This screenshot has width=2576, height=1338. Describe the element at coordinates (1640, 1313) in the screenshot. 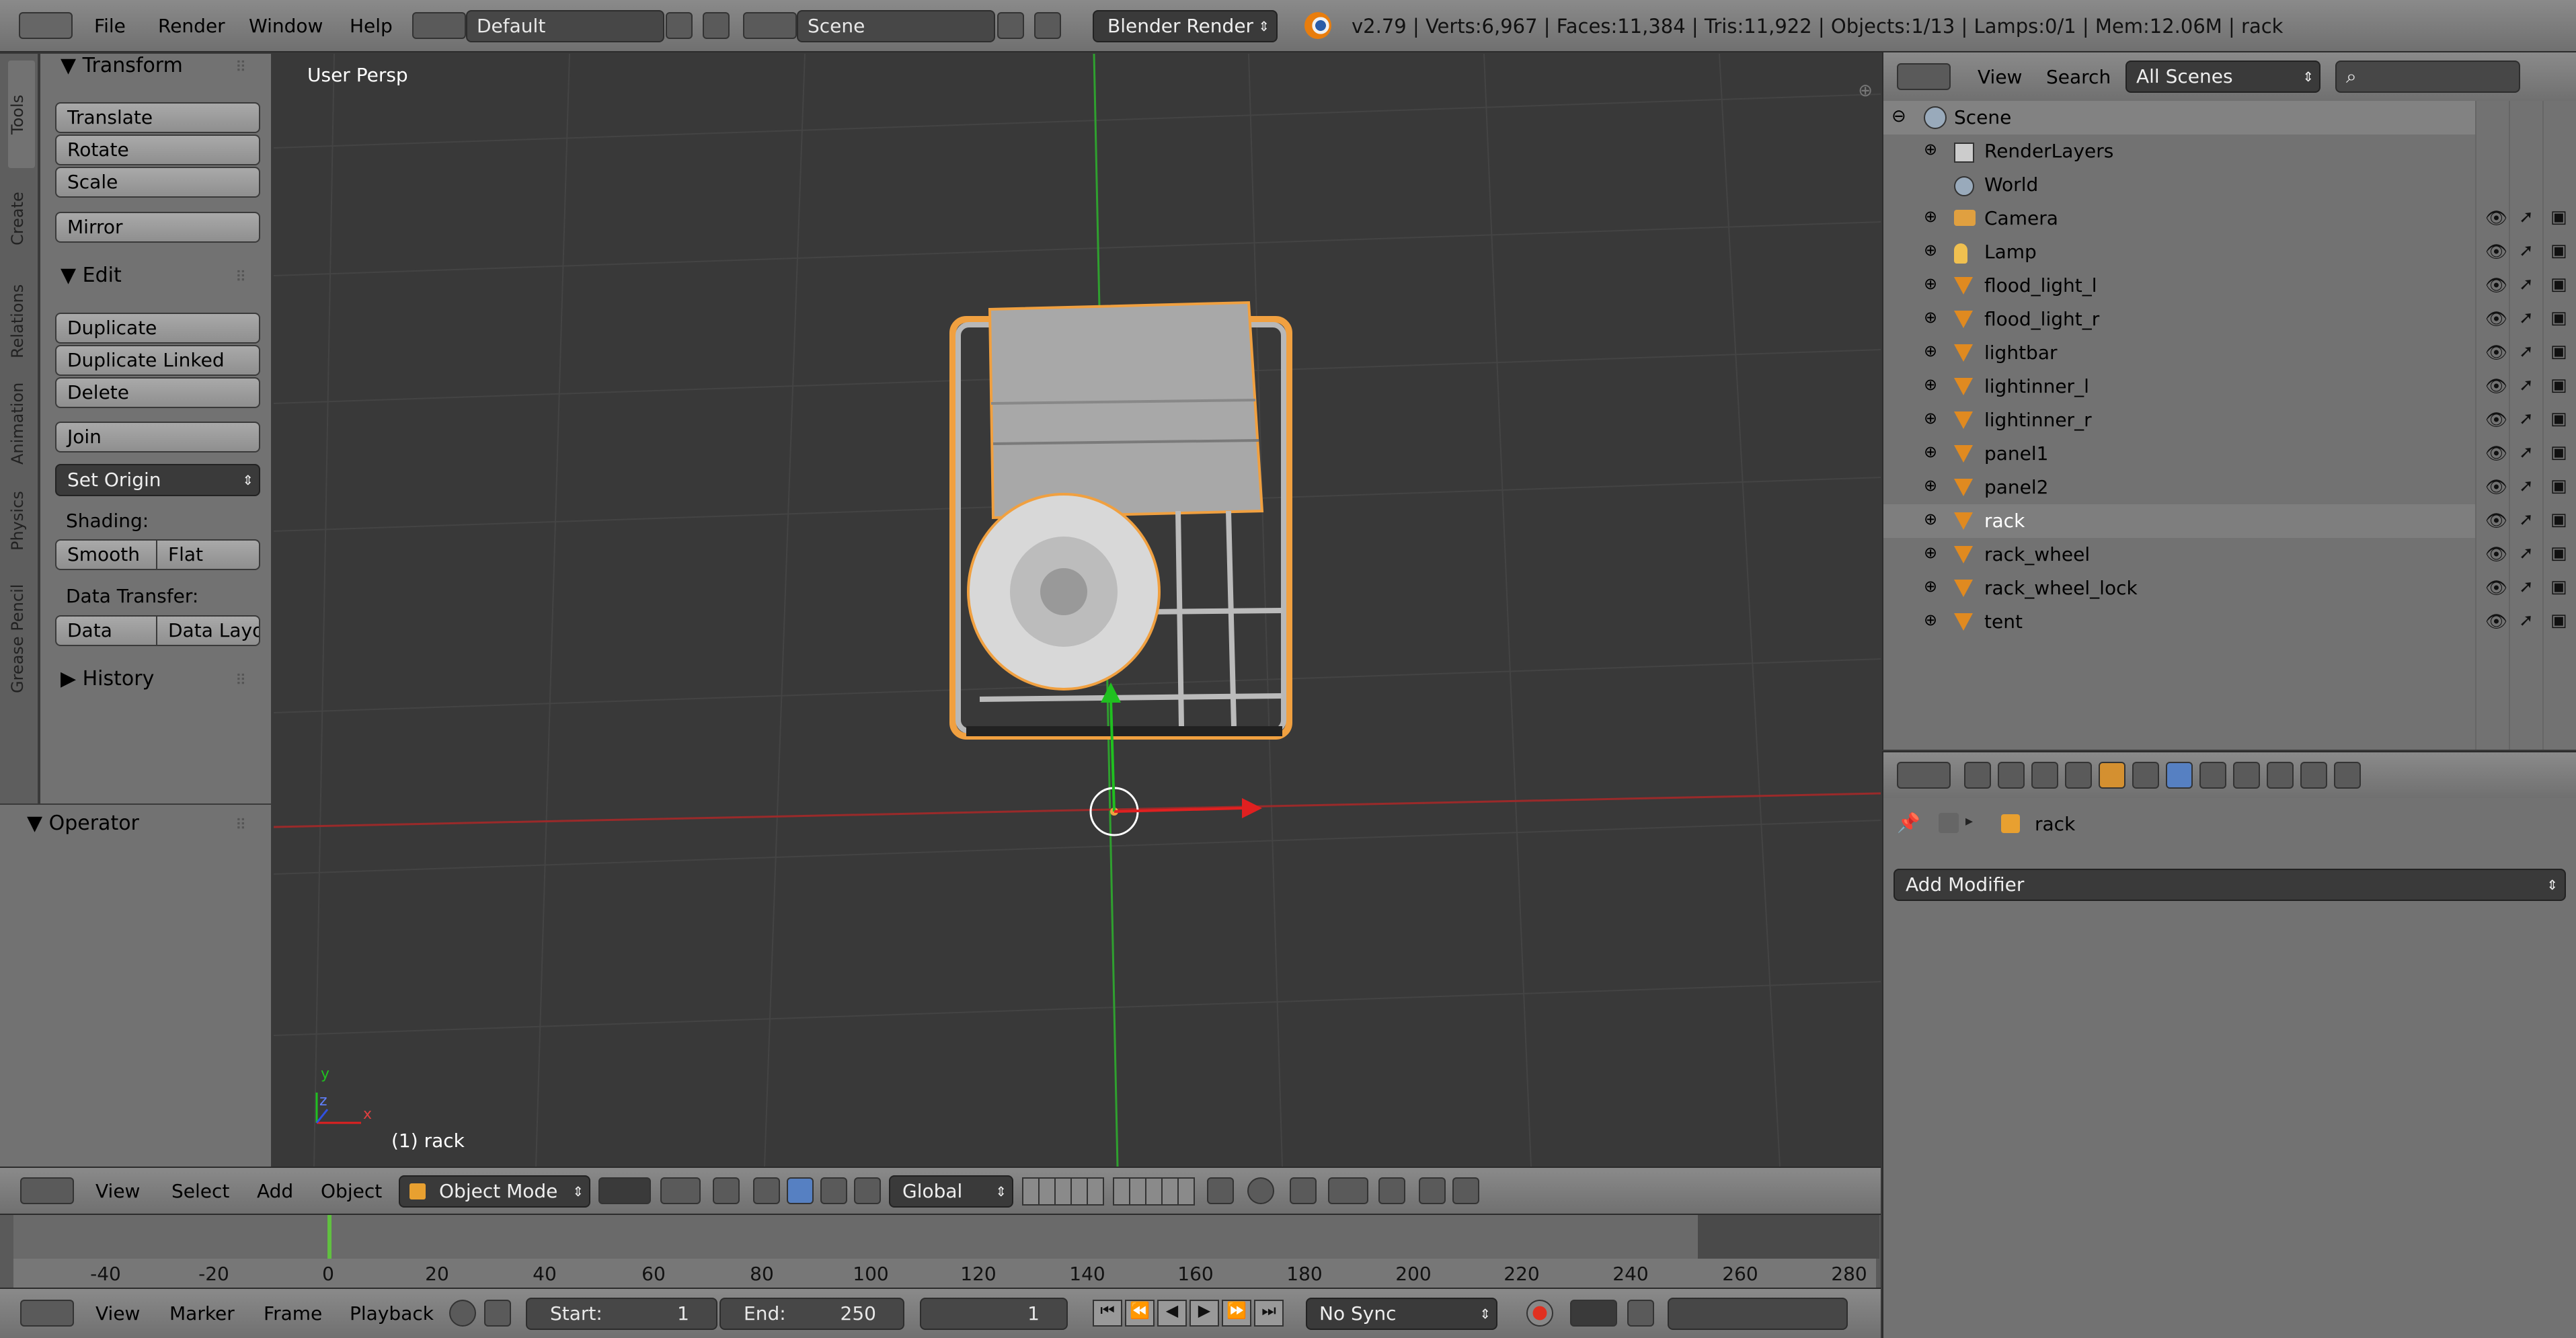

I see `keyframe-type-icon` at that location.